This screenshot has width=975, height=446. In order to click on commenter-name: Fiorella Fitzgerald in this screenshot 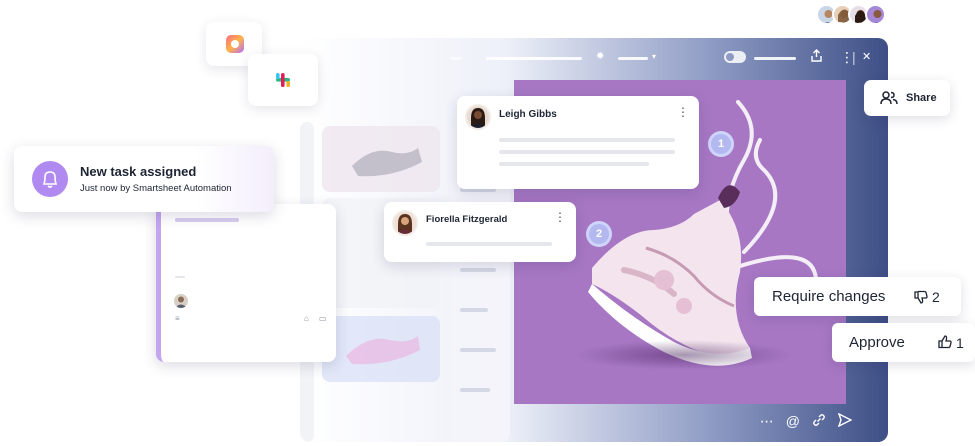, I will do `click(467, 219)`.